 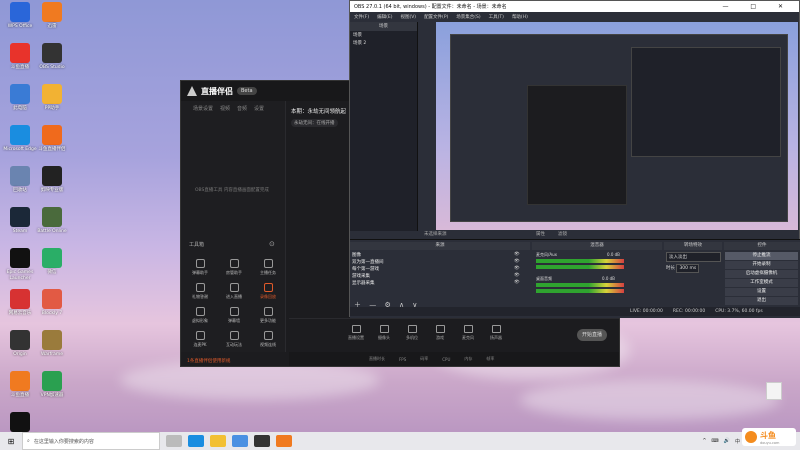 What do you see at coordinates (203, 108) in the screenshot?
I see `live-tab: 场景设置` at bounding box center [203, 108].